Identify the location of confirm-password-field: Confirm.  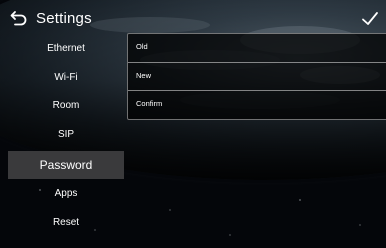
(257, 105).